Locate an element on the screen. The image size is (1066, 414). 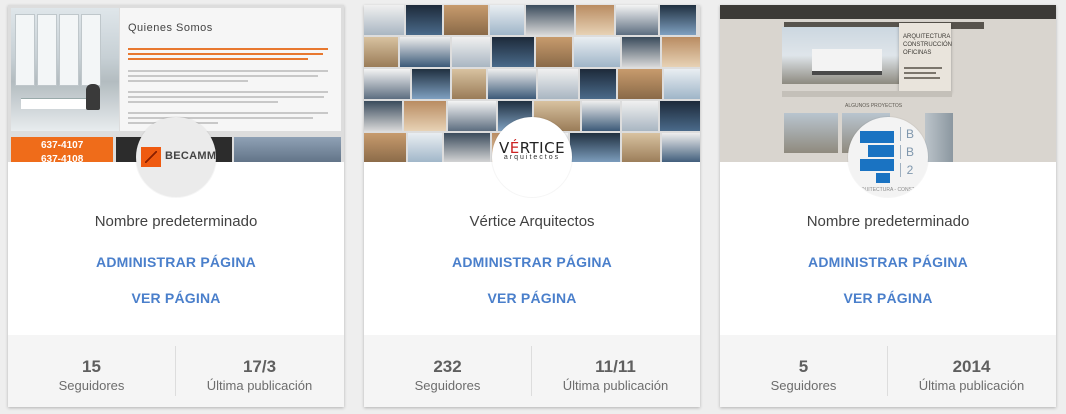
followers-stat: 5 Seguidores is located at coordinates (803, 371).